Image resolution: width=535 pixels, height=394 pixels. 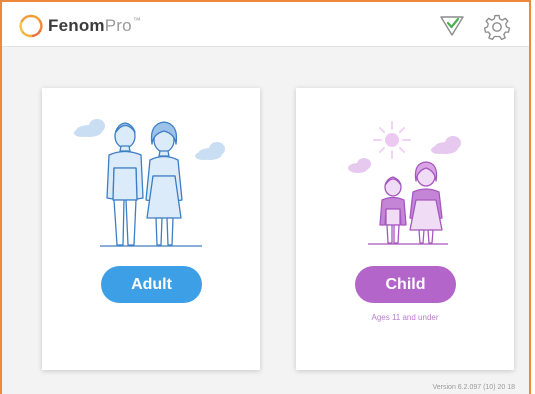 What do you see at coordinates (151, 284) in the screenshot?
I see `adult-button: Adult` at bounding box center [151, 284].